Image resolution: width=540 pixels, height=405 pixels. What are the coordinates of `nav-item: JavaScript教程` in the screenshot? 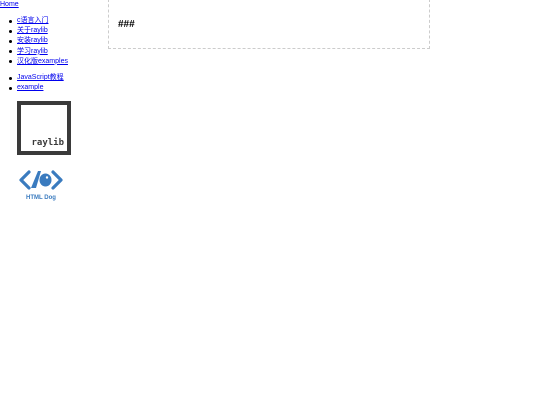 It's located at (36, 78).